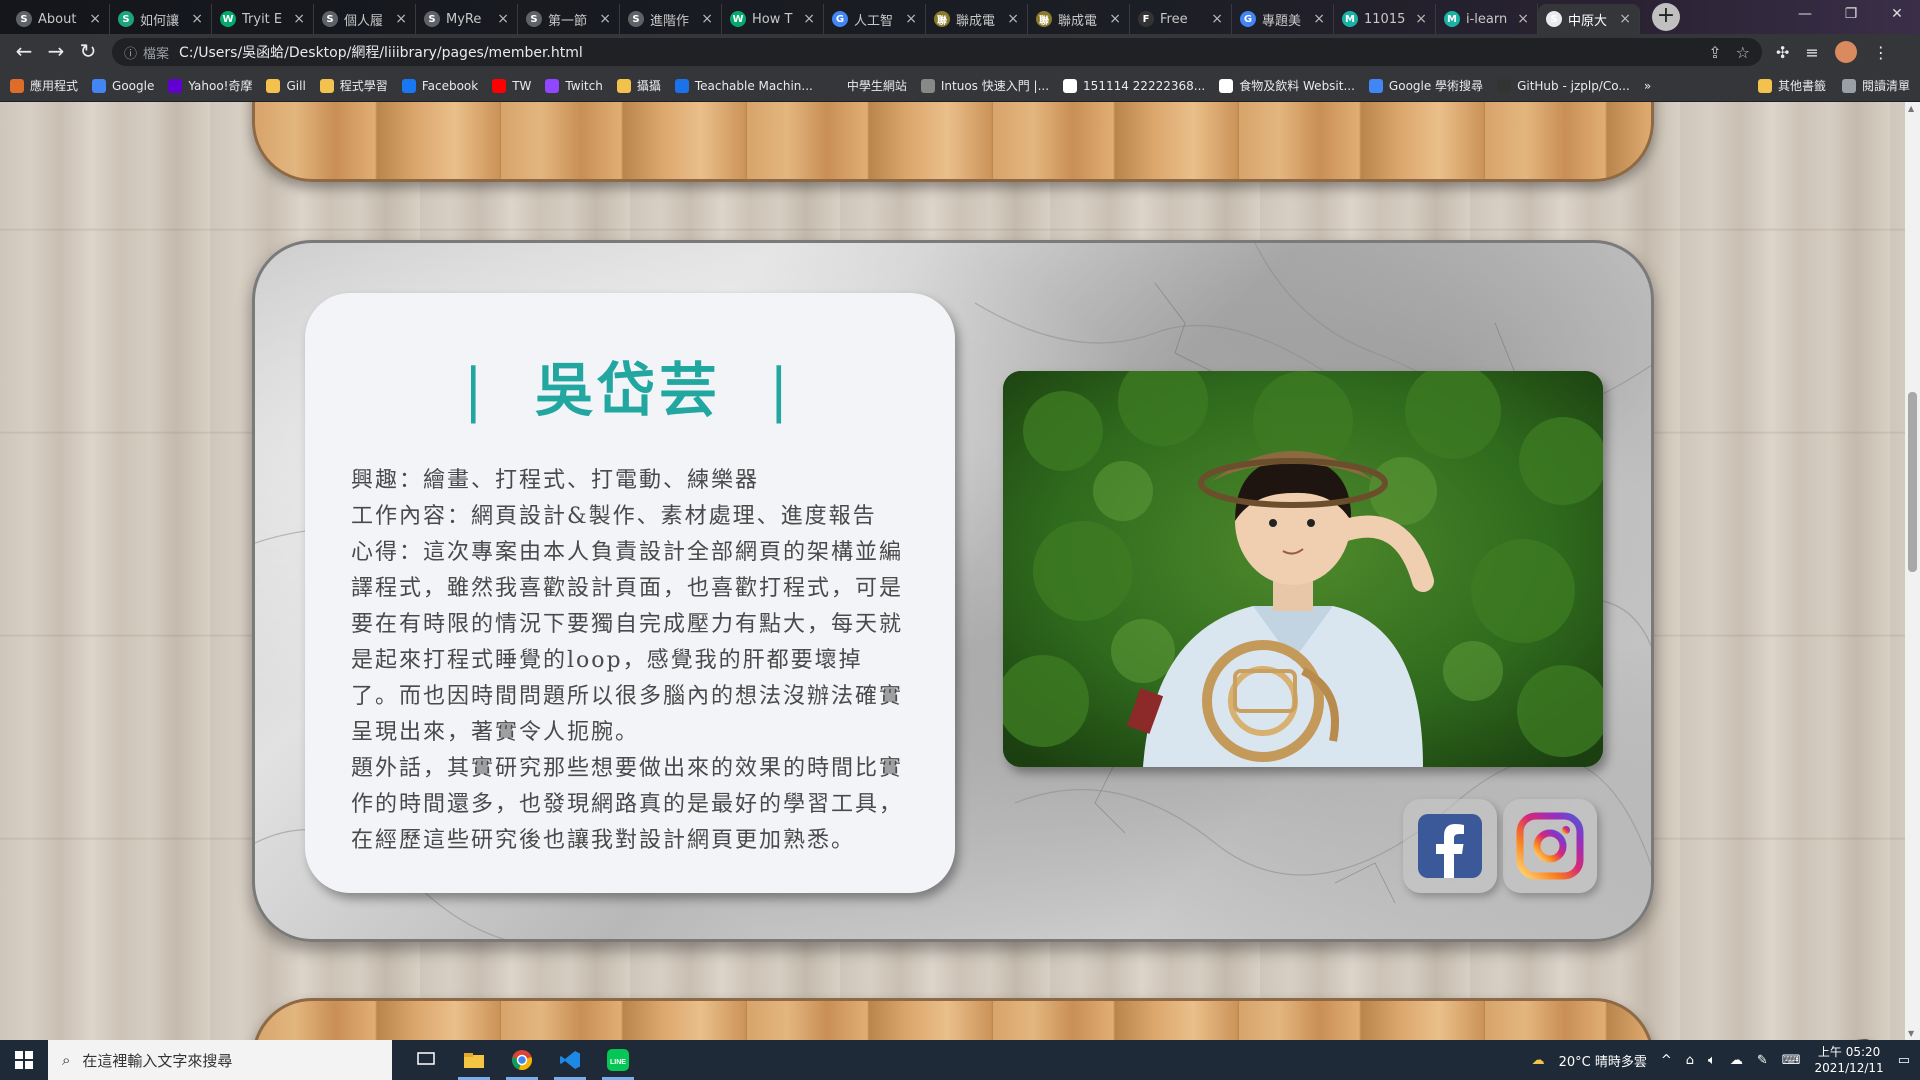  Describe the element at coordinates (1603, 1060) in the screenshot. I see `weather-text: 20°C 晴時多雲` at that location.